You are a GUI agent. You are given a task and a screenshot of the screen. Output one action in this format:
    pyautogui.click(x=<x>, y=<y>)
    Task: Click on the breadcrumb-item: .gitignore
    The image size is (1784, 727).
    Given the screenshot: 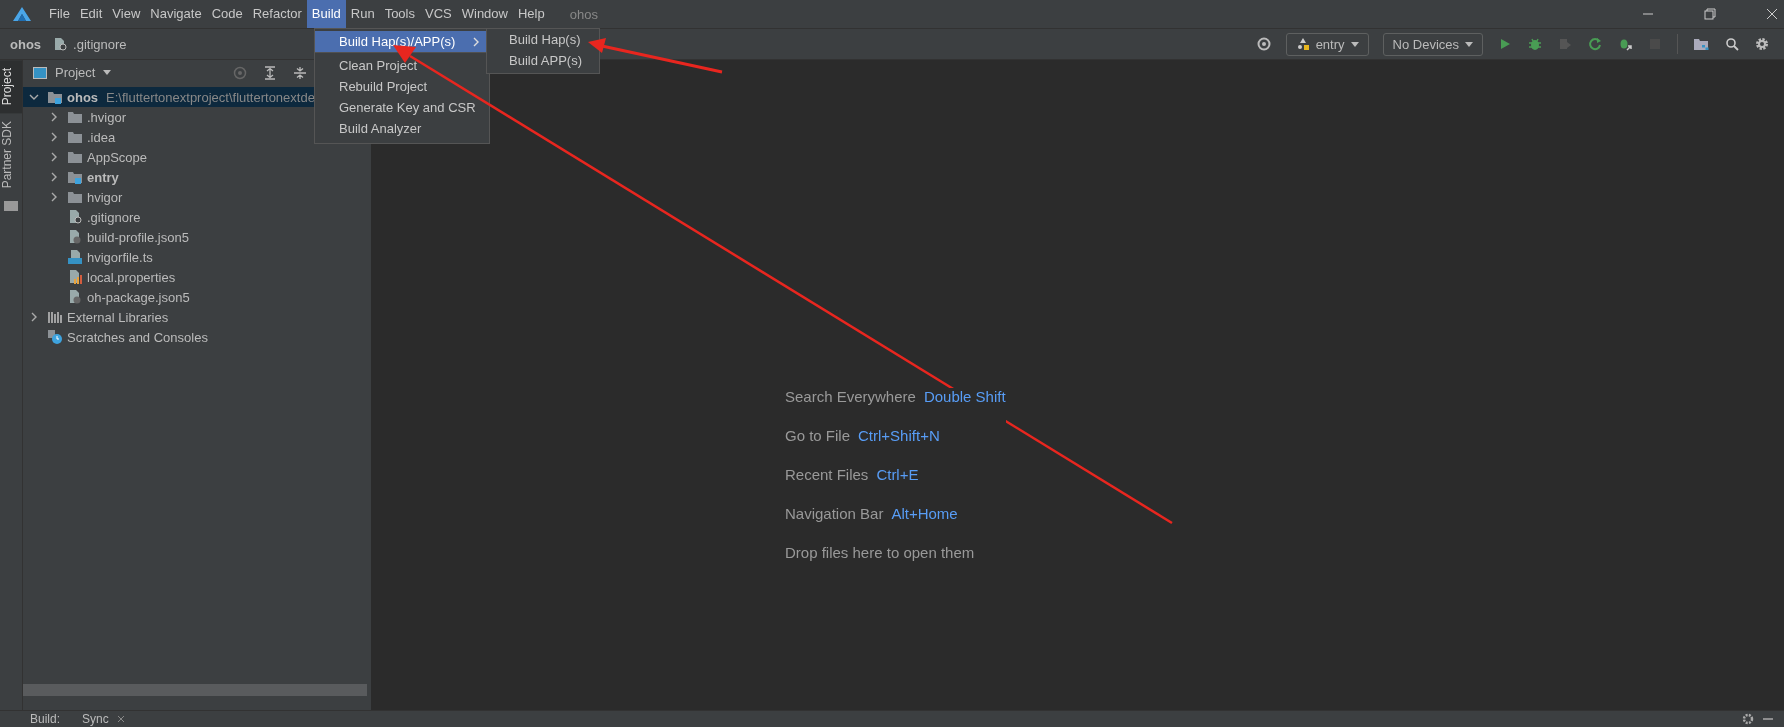 What is the action you would take?
    pyautogui.click(x=100, y=44)
    